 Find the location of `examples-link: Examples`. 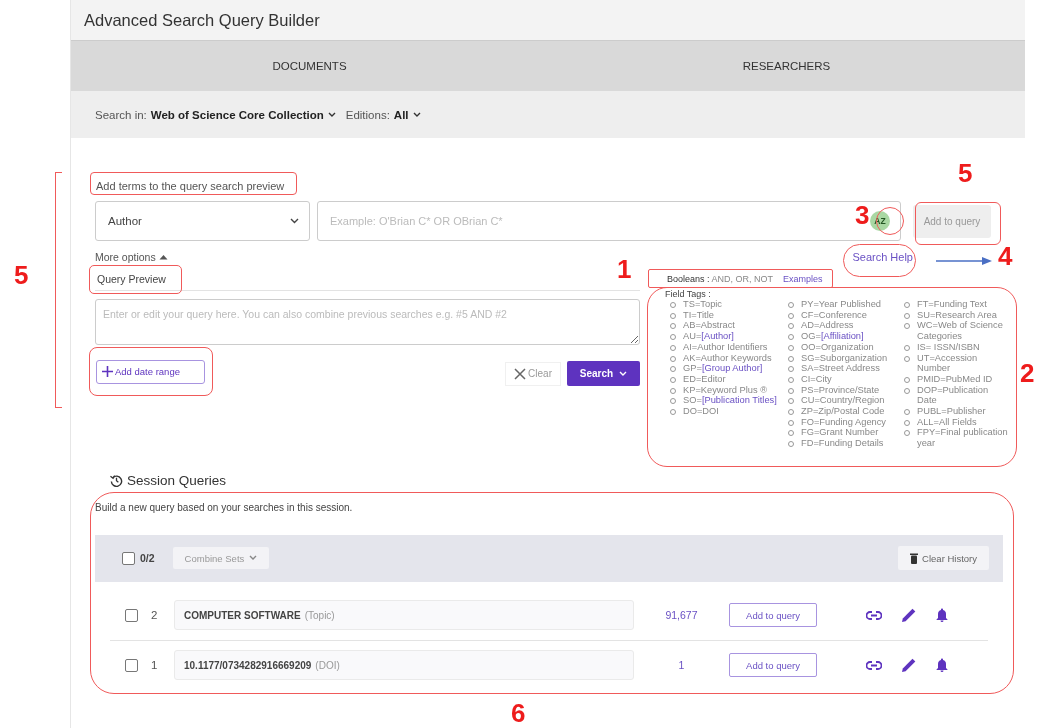

examples-link: Examples is located at coordinates (803, 279).